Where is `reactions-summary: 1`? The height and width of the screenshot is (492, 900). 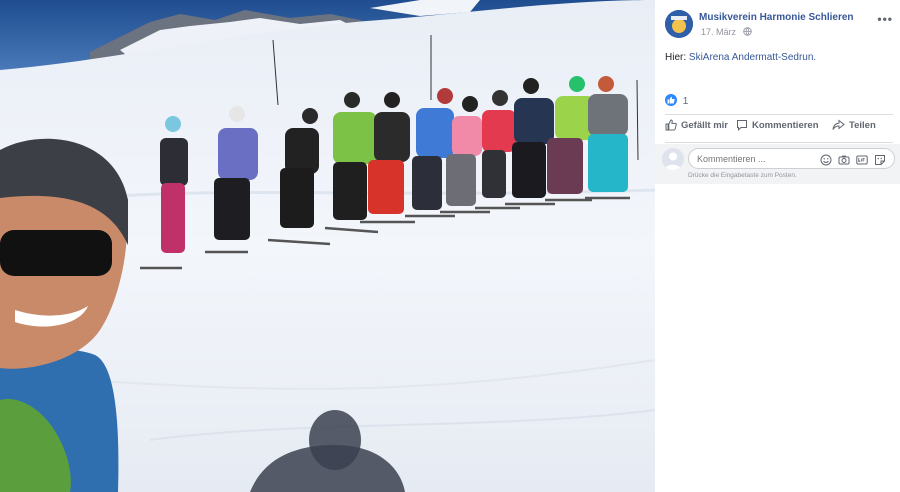 reactions-summary: 1 is located at coordinates (676, 101).